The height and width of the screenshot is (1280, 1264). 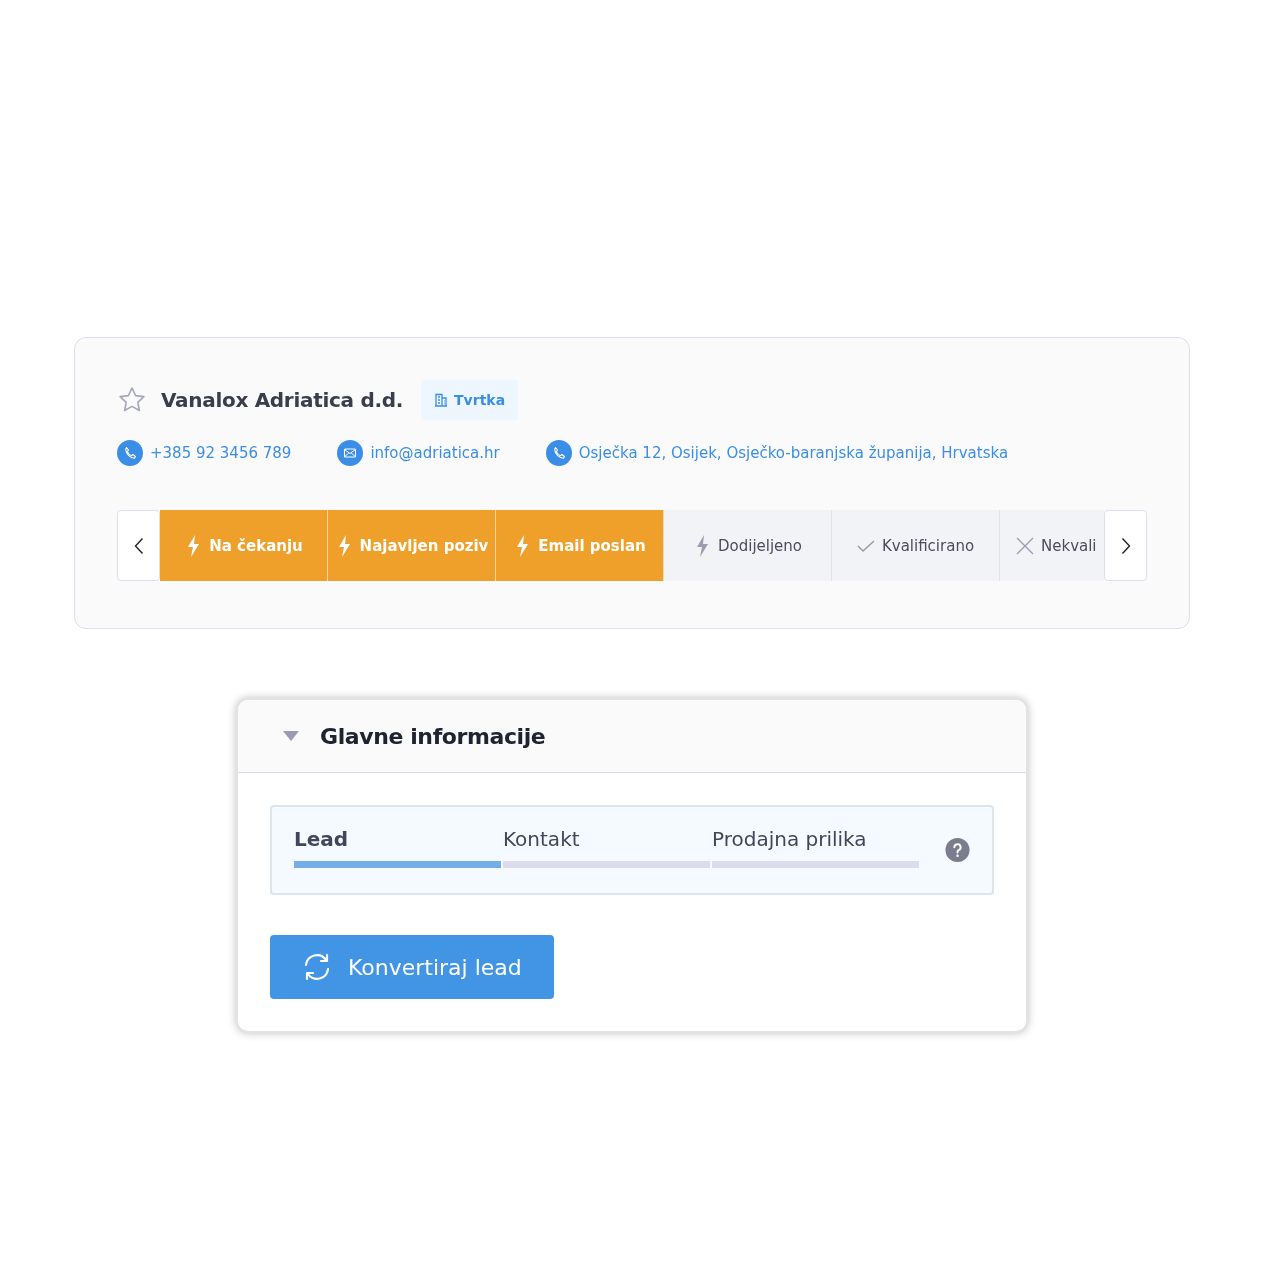 What do you see at coordinates (291, 736) in the screenshot?
I see `caret-down-icon` at bounding box center [291, 736].